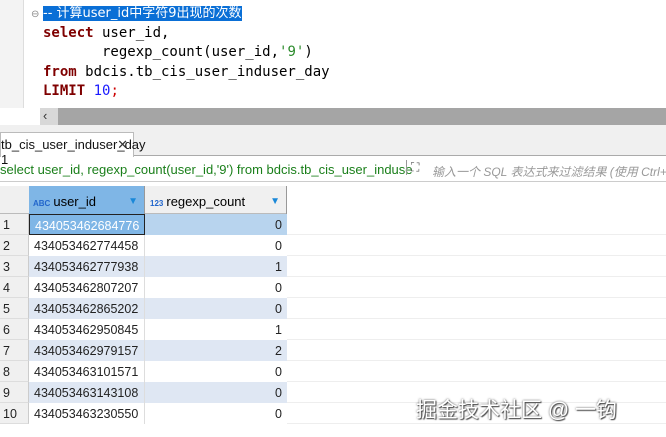 The height and width of the screenshot is (437, 666). What do you see at coordinates (14, 266) in the screenshot?
I see `row-number: 3` at bounding box center [14, 266].